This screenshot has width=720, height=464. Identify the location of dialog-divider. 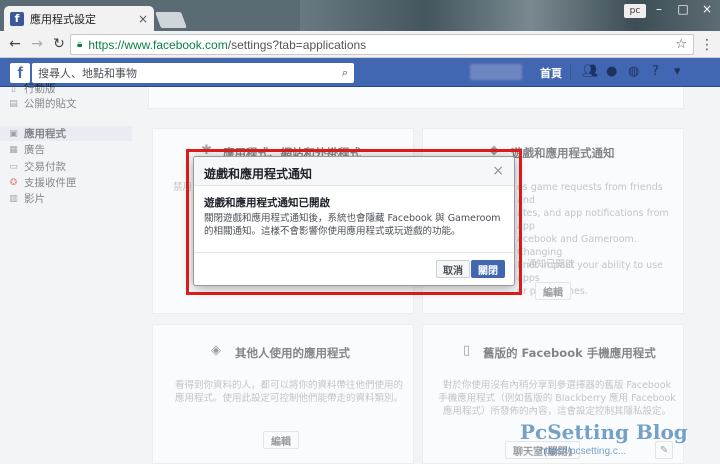
(354, 252).